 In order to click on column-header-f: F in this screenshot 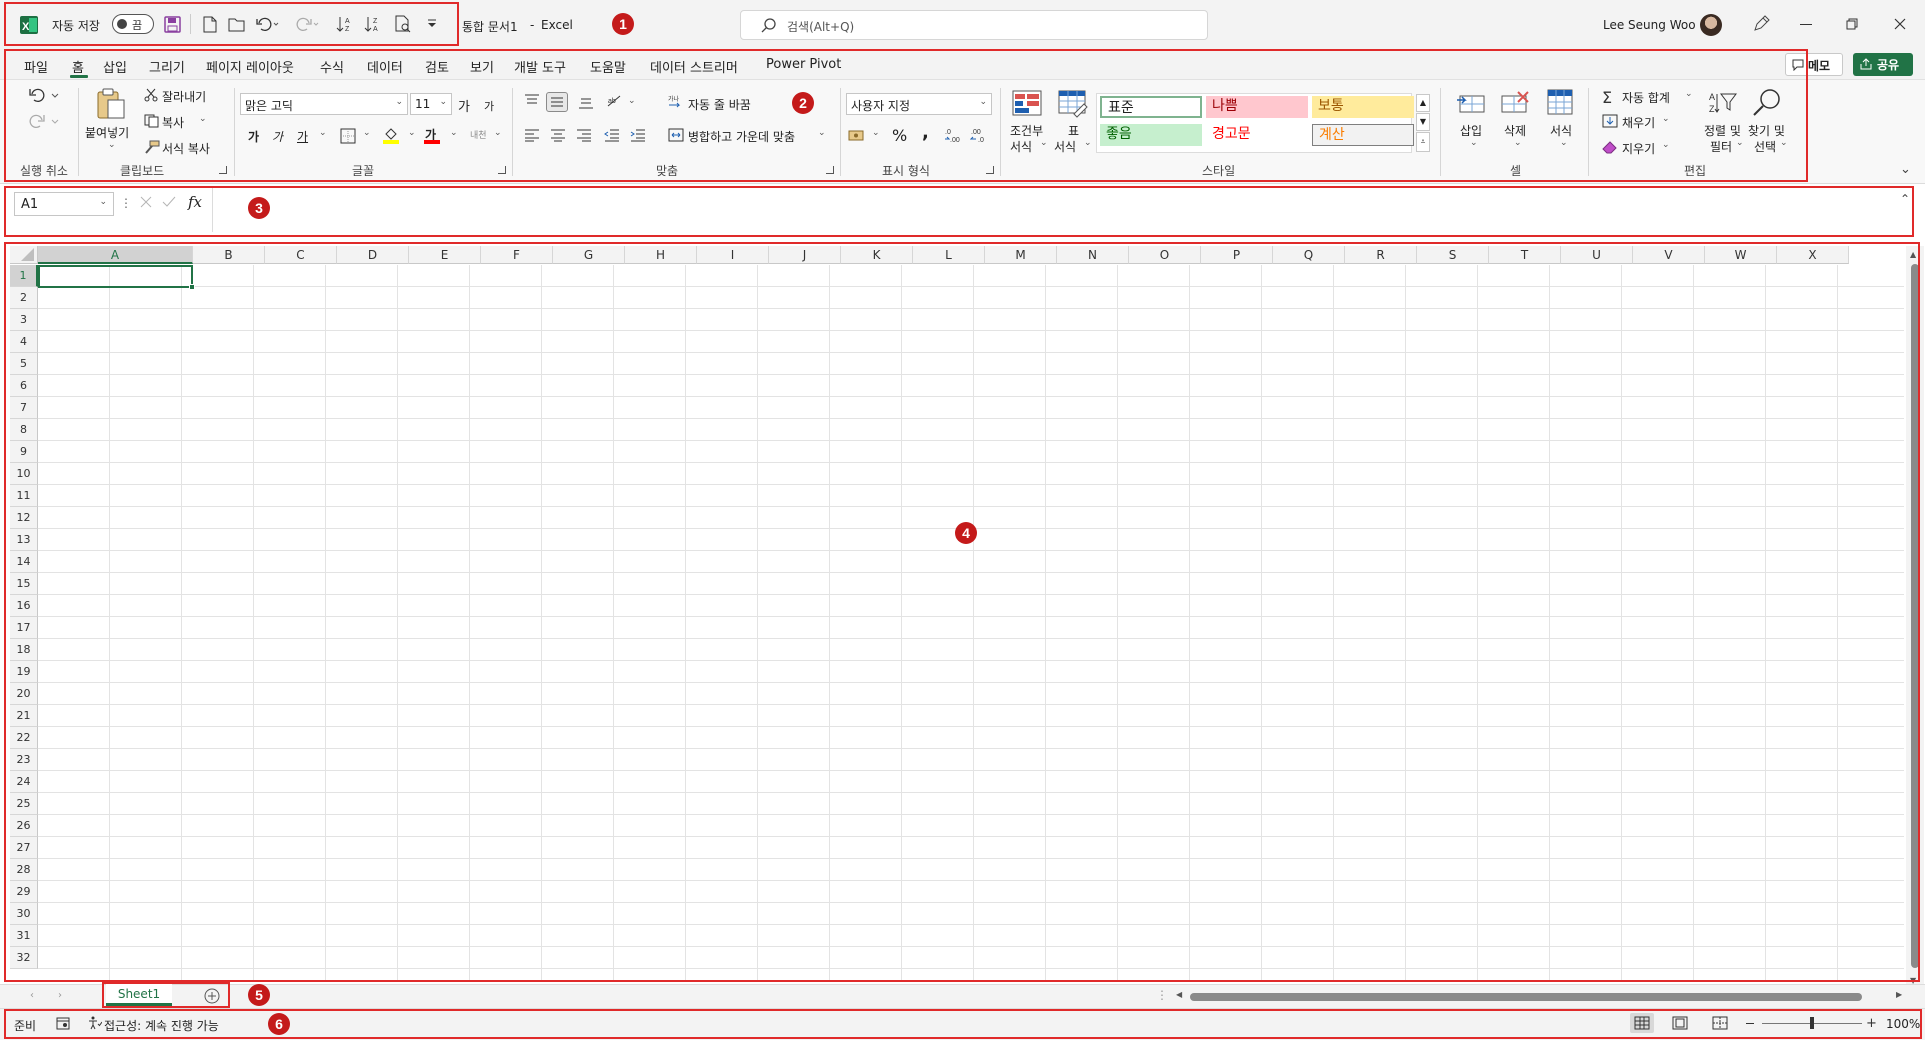, I will do `click(517, 255)`.